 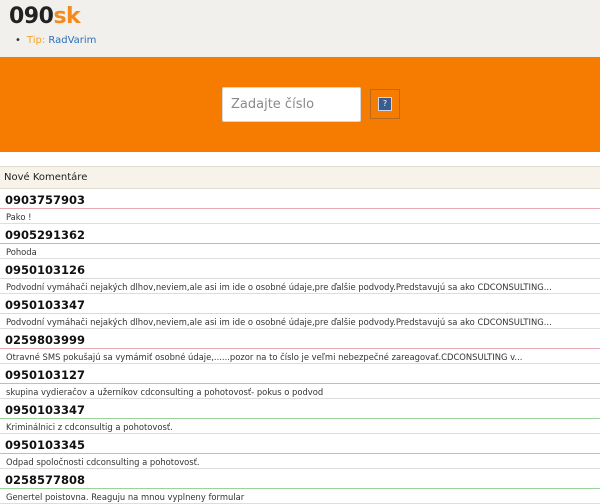 What do you see at coordinates (300, 177) in the screenshot?
I see `section-title: Nové Komentáre` at bounding box center [300, 177].